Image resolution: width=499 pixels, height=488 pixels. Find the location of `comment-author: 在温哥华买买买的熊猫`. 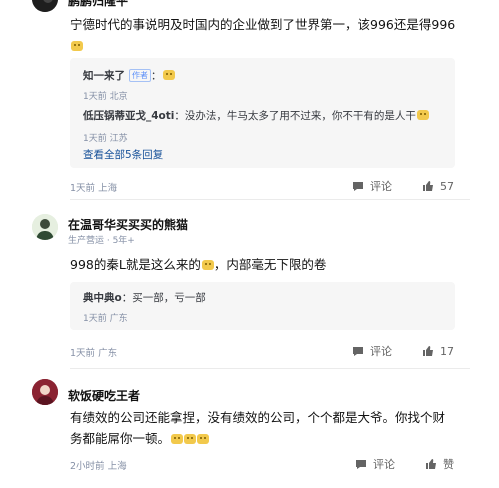

comment-author: 在温哥华买买买的熊猫 is located at coordinates (128, 224).